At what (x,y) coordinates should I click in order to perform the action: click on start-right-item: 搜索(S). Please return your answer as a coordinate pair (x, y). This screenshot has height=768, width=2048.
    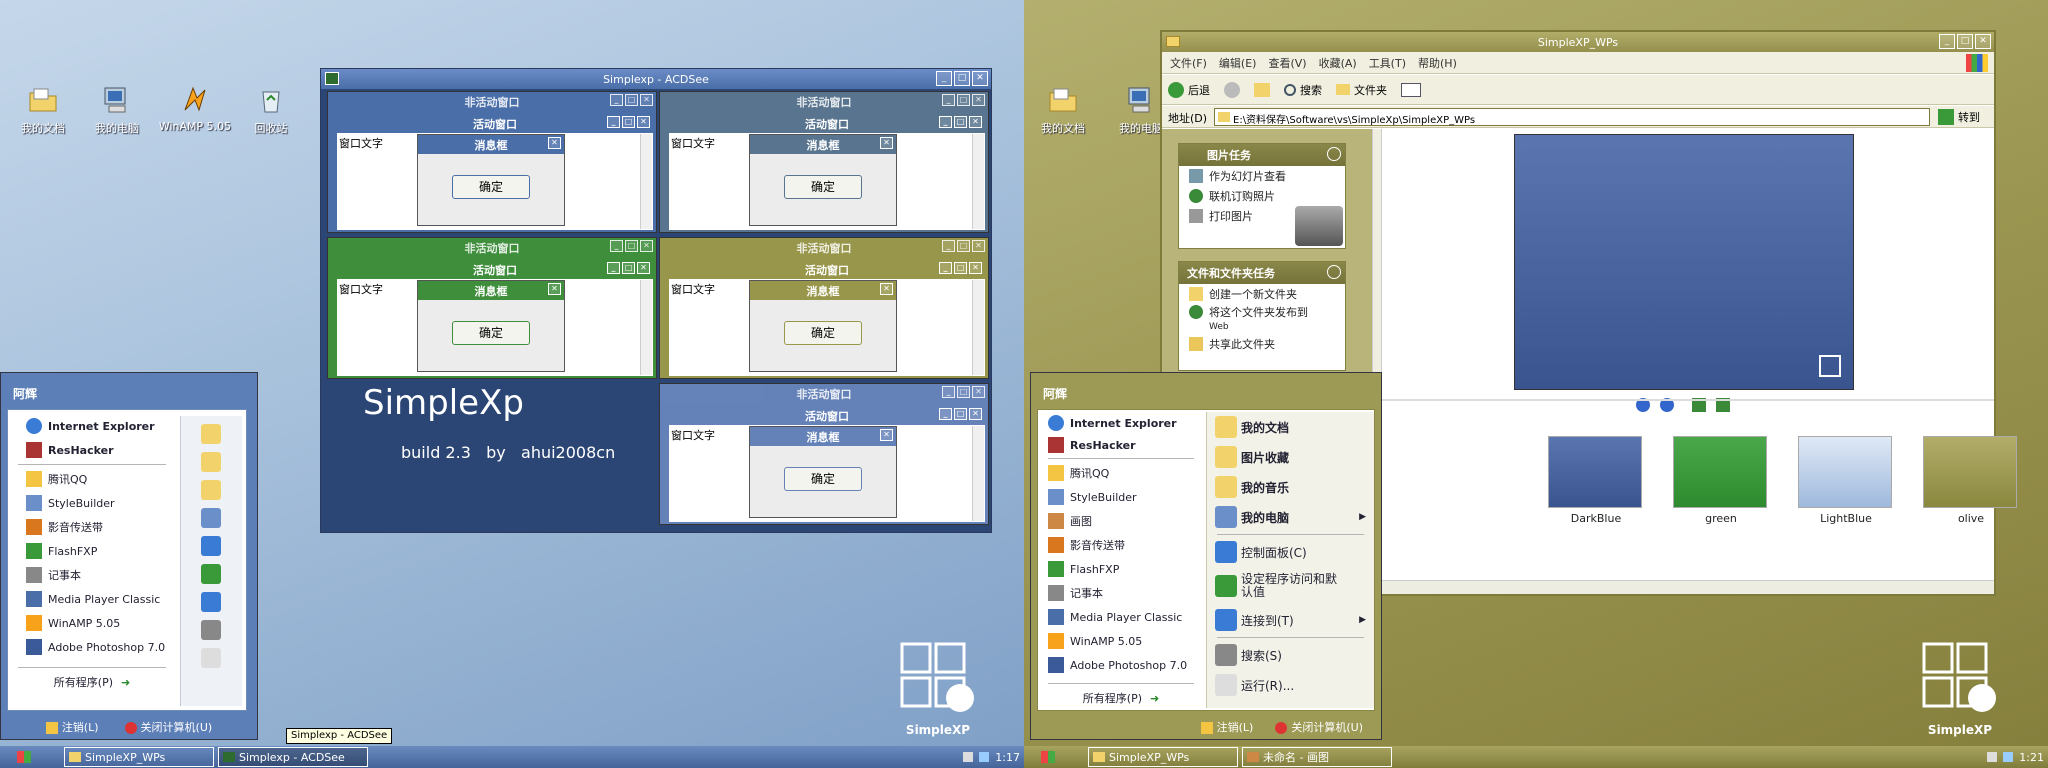
    Looking at the image, I should click on (1290, 655).